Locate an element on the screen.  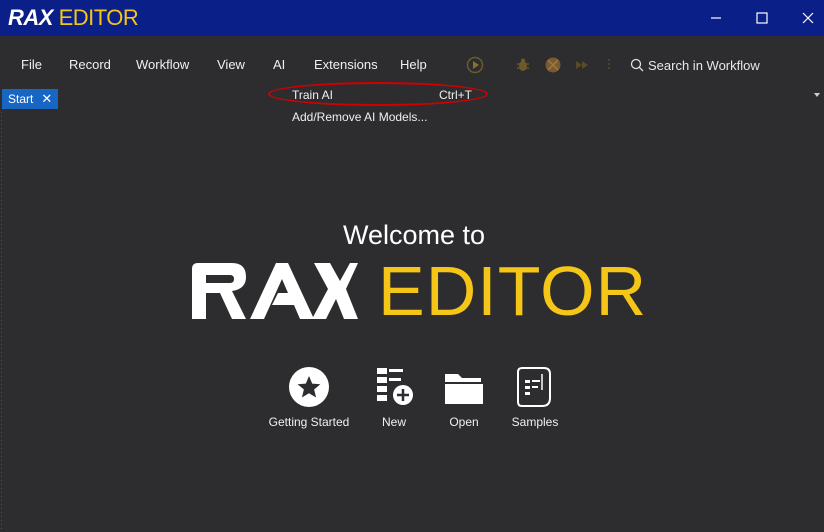
train-ai-shortcut: Ctrl+T is located at coordinates (455, 95).